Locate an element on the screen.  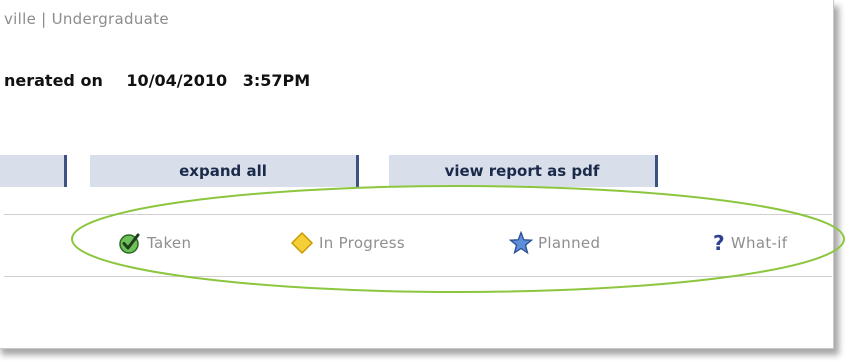
generated-date: 10/04/2010 is located at coordinates (177, 80).